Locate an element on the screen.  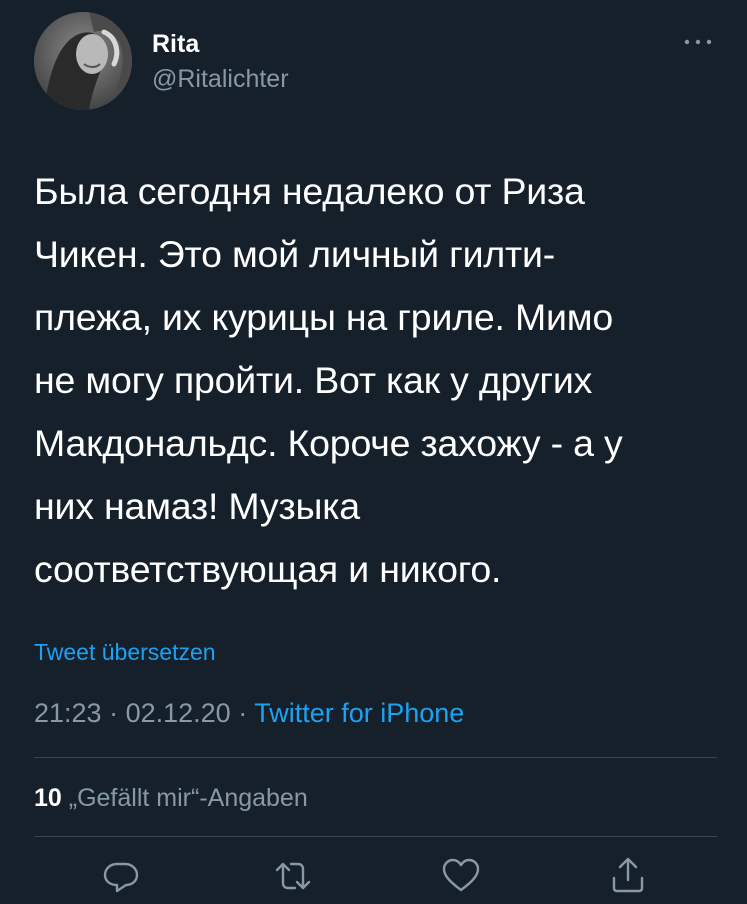
tweet-text-line: Была сегодня недалеко от Риза is located at coordinates (309, 191).